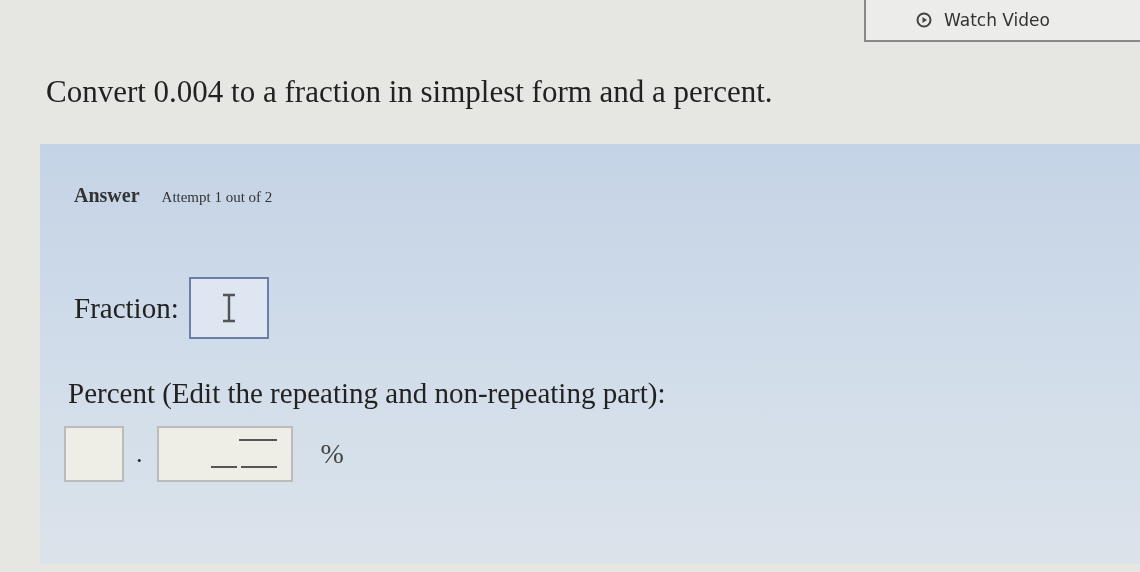  I want to click on fraction-label: Fraction:, so click(126, 308).